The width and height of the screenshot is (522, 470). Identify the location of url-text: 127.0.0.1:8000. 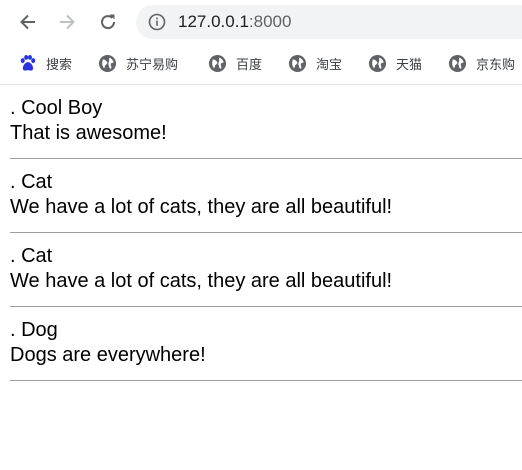
(234, 22).